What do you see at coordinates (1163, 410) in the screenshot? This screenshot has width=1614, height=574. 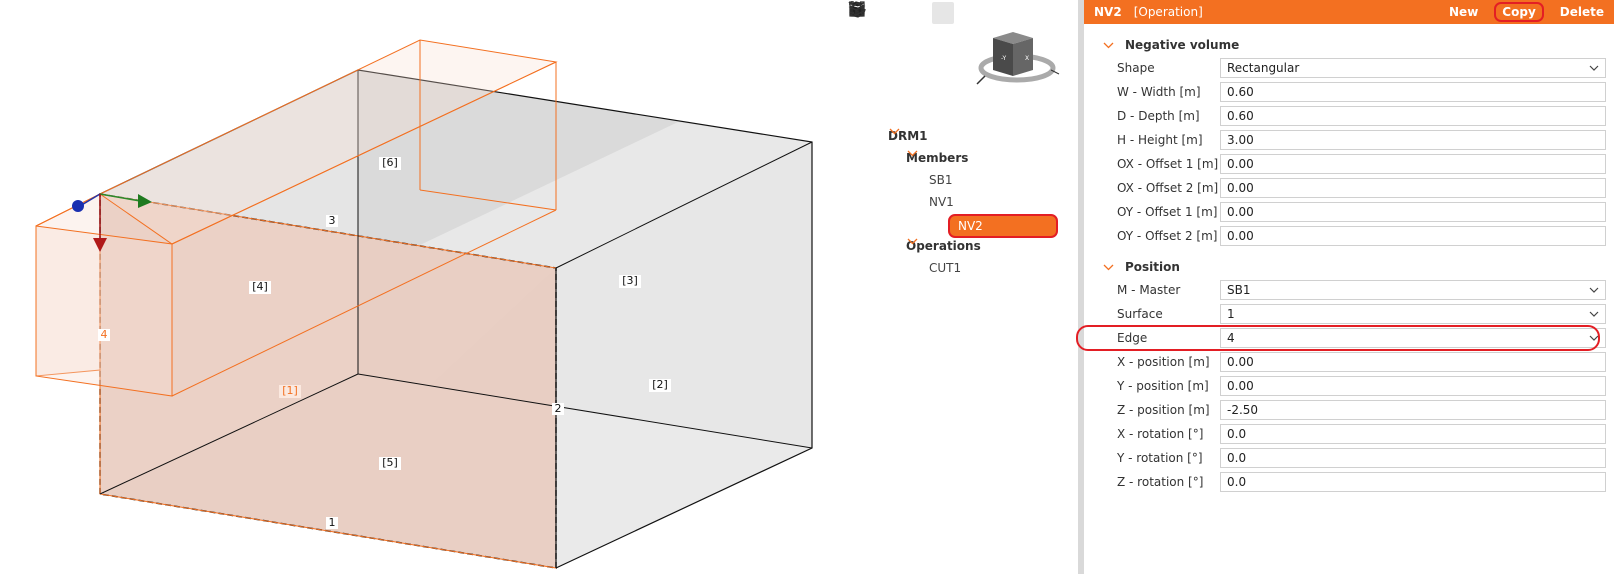 I see `field-label: Z - position [m]` at bounding box center [1163, 410].